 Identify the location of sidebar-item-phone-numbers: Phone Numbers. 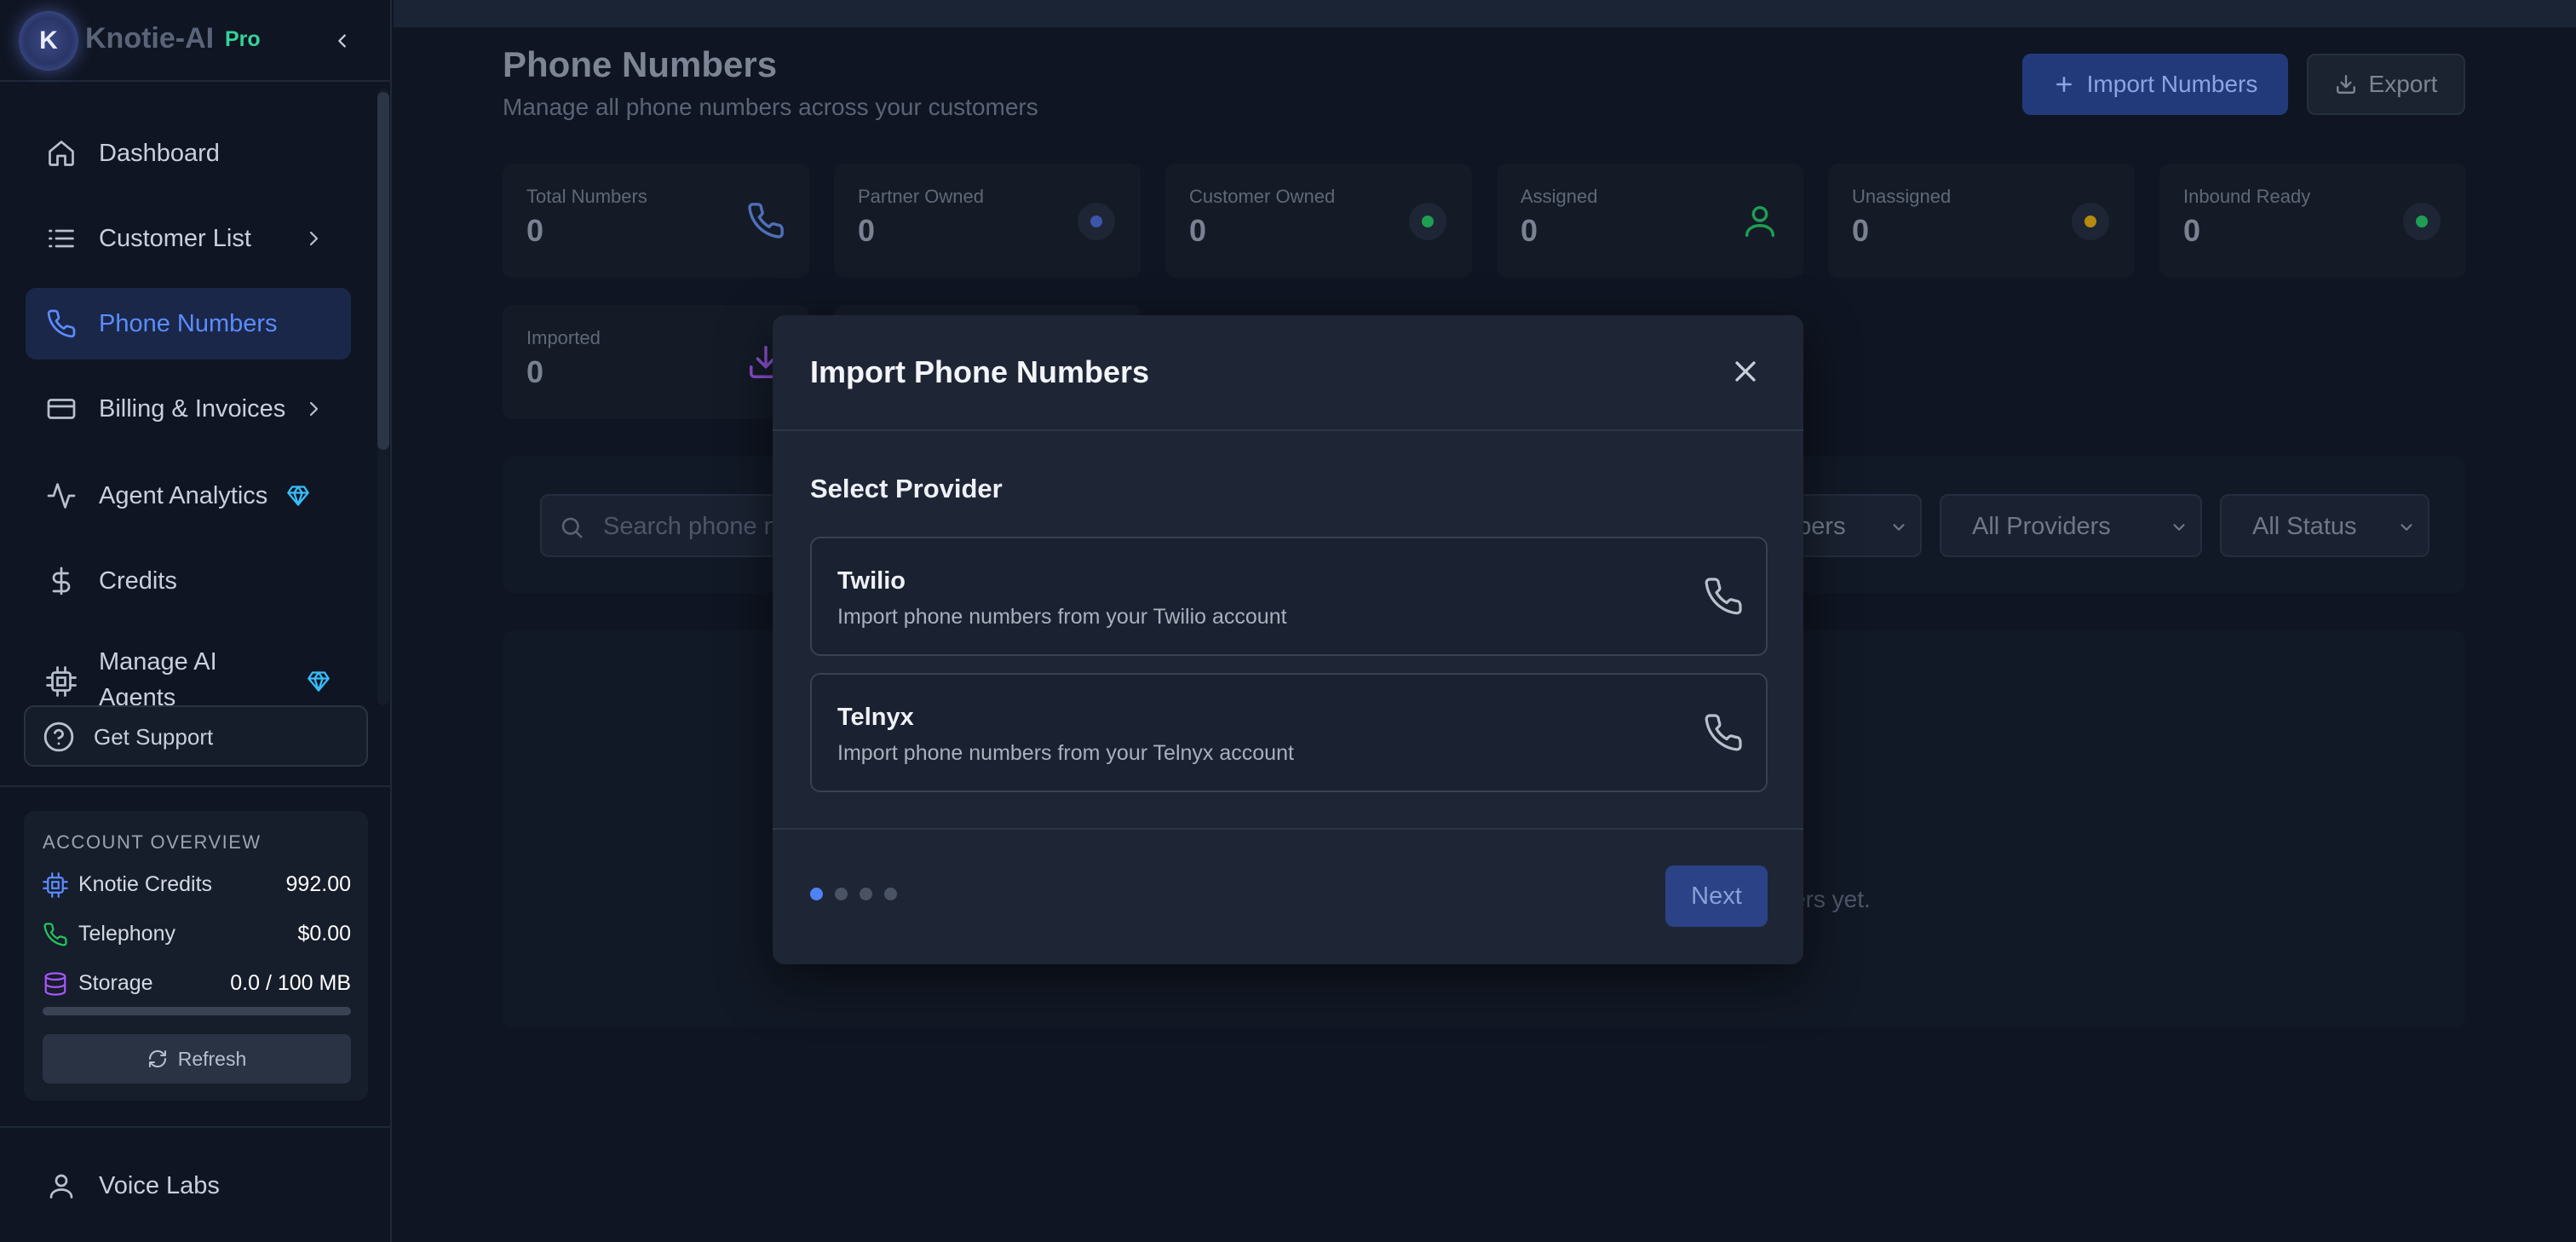
(188, 324).